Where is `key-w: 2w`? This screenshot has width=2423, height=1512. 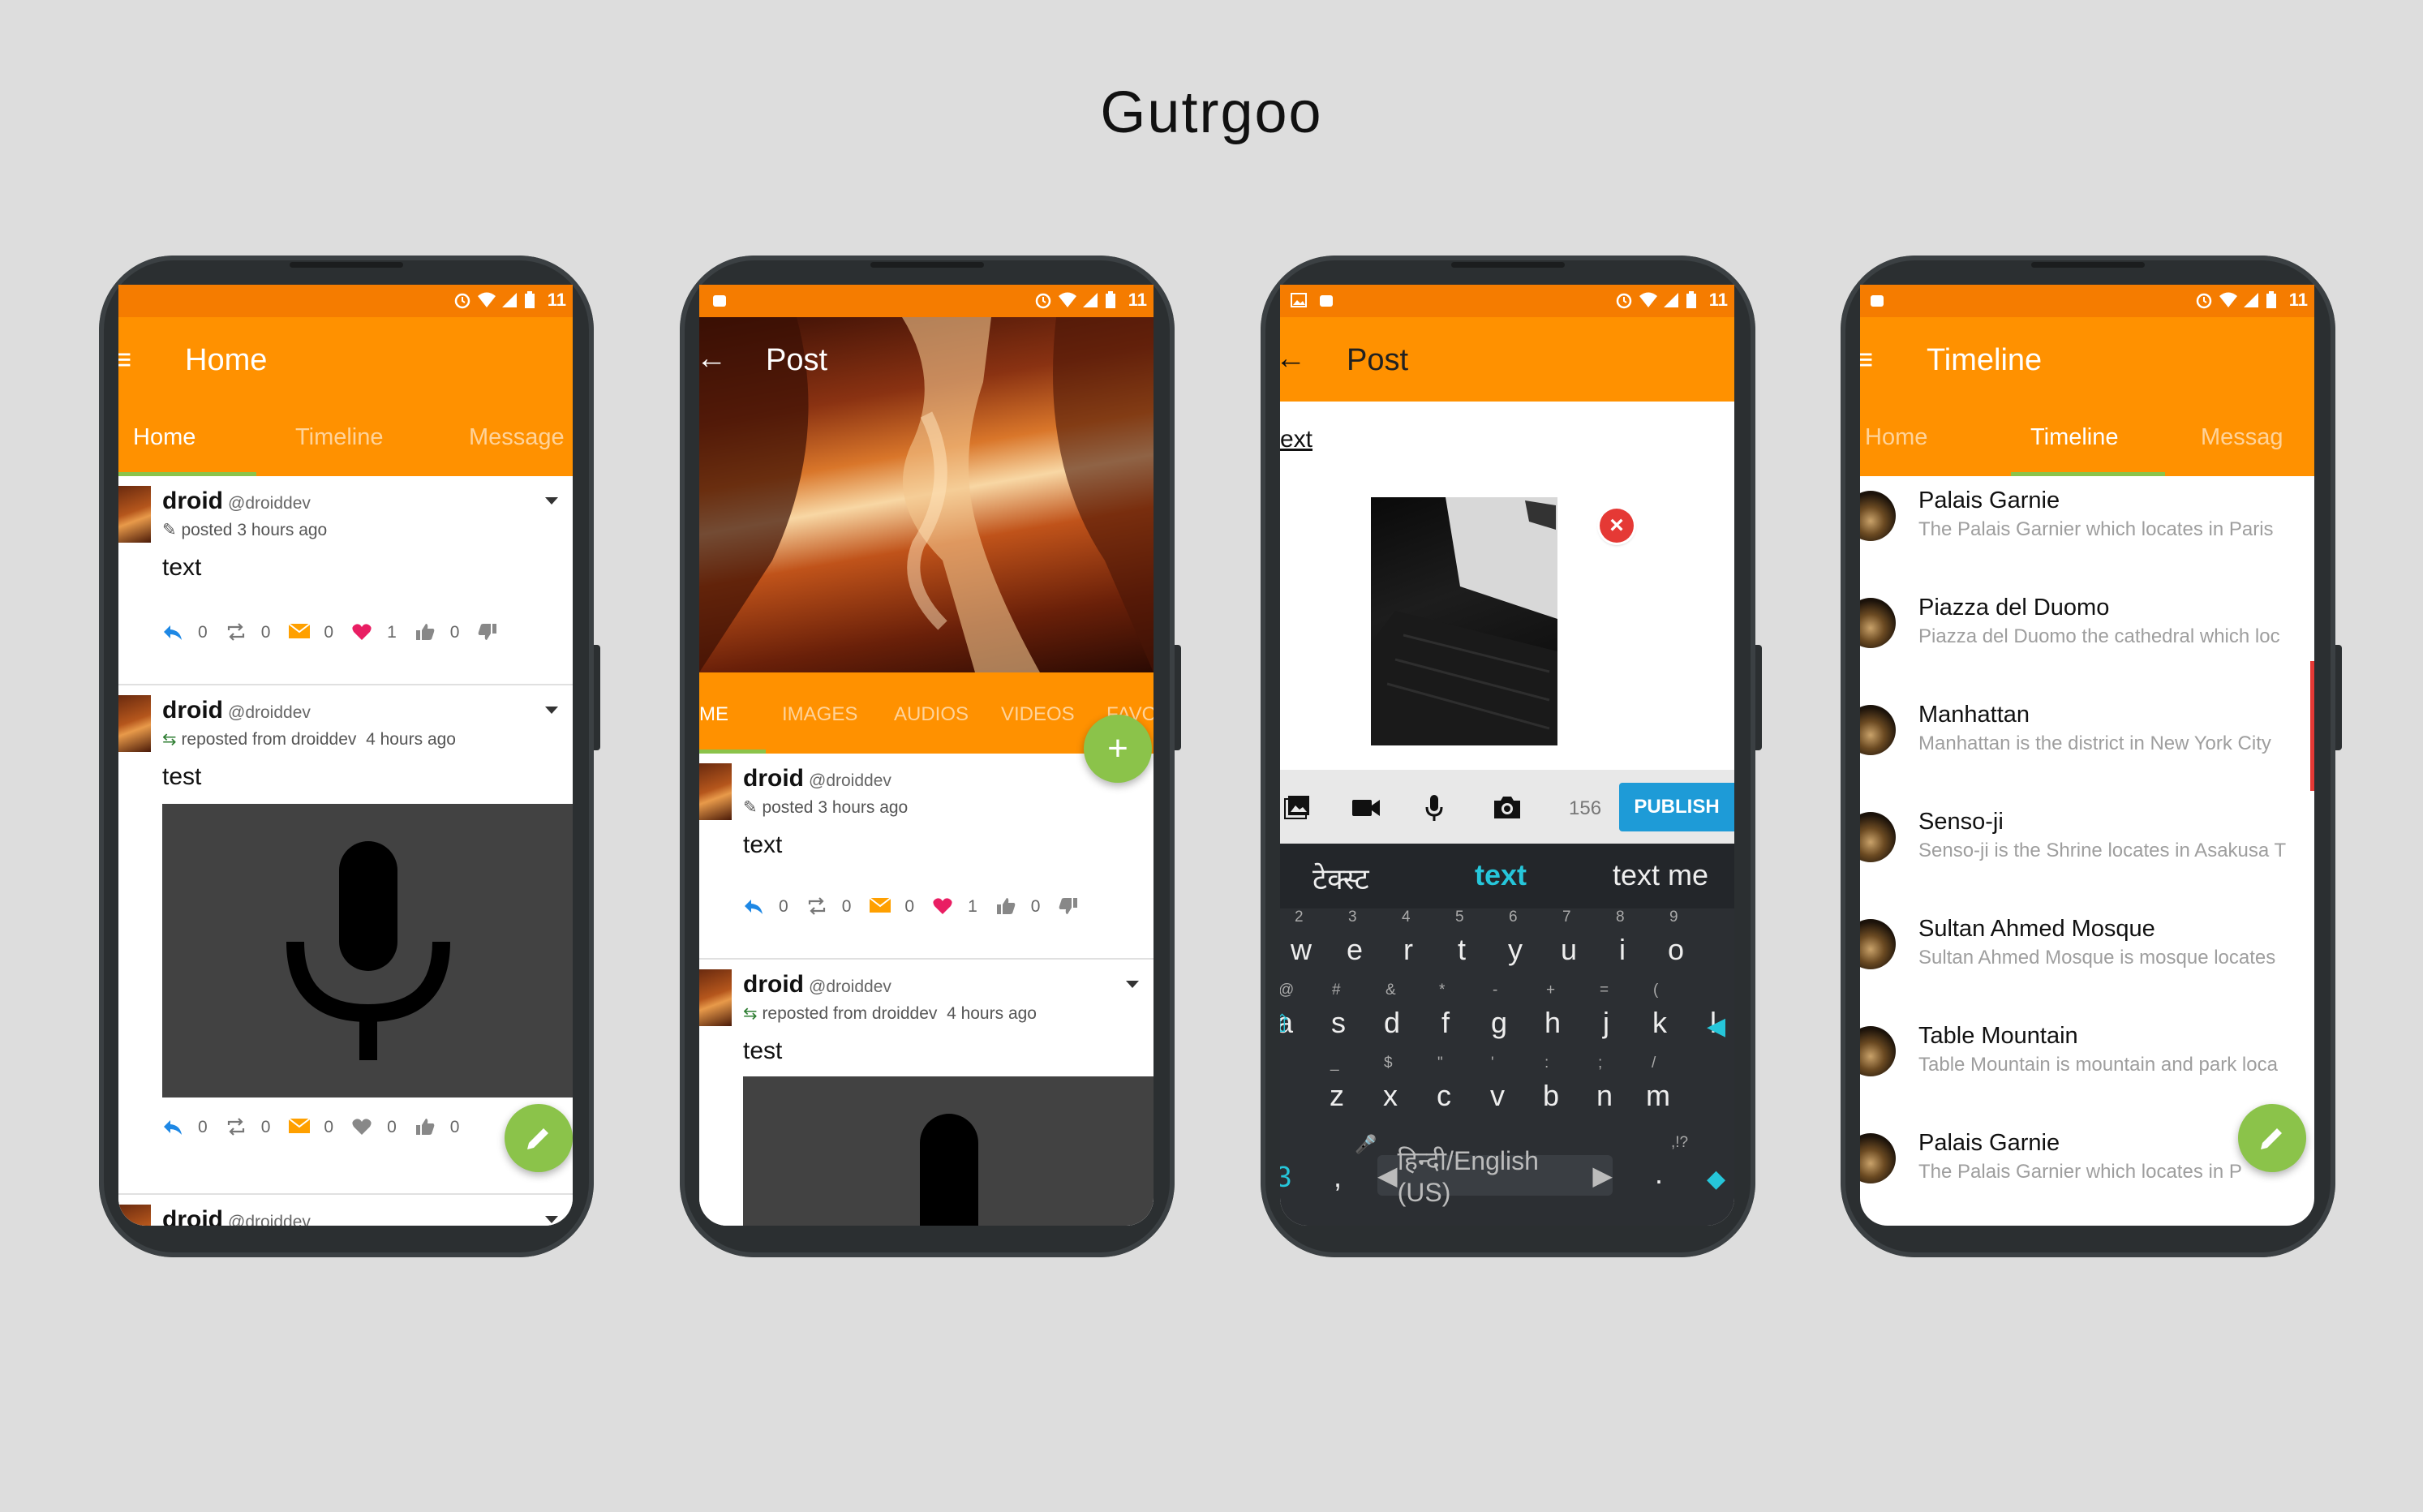 key-w: 2w is located at coordinates (1301, 937).